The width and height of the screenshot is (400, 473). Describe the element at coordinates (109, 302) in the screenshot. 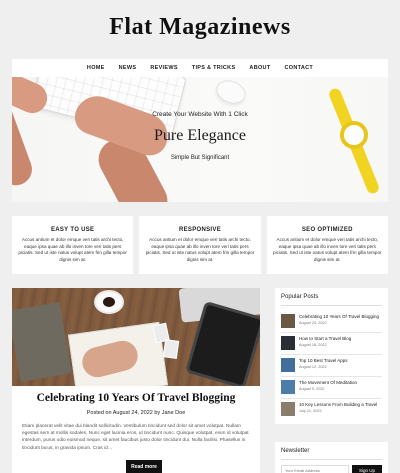

I see `coffee-cup-image` at that location.